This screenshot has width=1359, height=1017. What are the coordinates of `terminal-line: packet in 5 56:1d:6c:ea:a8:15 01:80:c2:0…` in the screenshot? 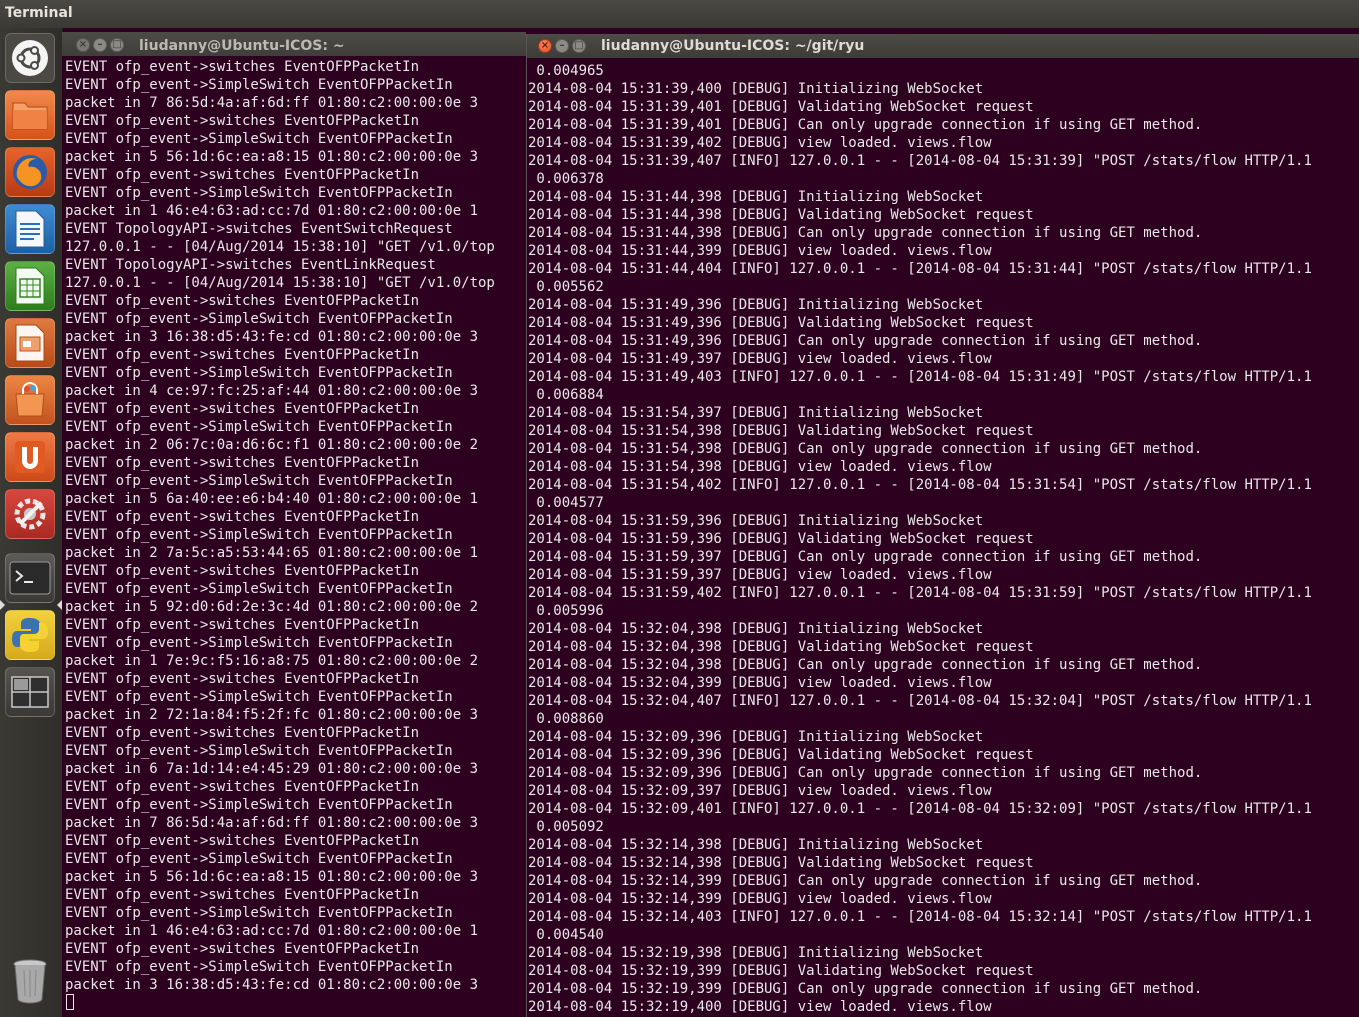 It's located at (272, 877).